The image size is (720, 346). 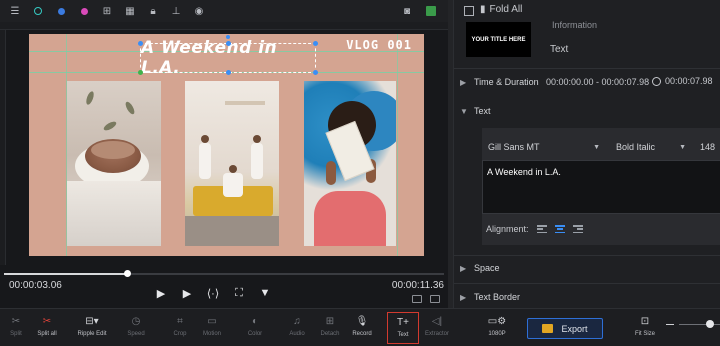 I want to click on extractor-button: ◁| Extractor, so click(x=437, y=326).